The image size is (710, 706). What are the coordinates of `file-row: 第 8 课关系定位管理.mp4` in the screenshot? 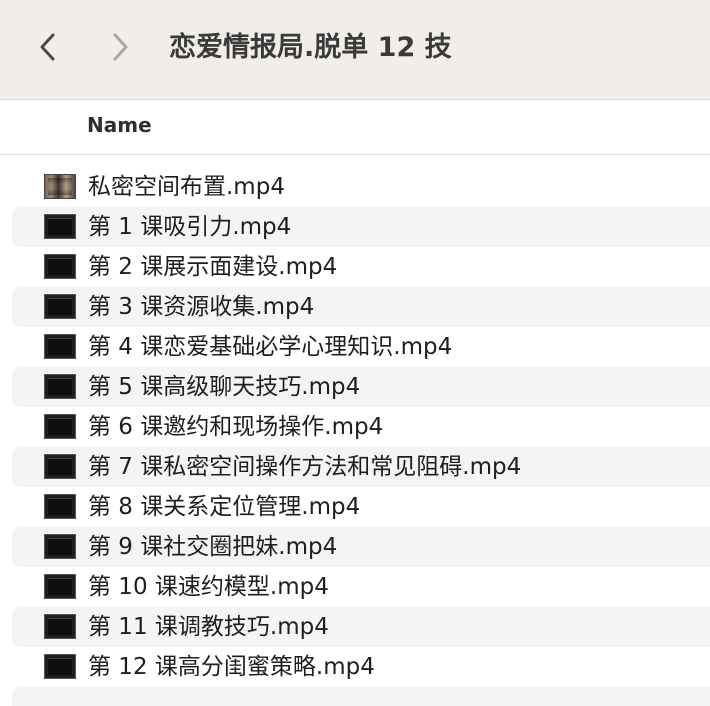 It's located at (361, 507).